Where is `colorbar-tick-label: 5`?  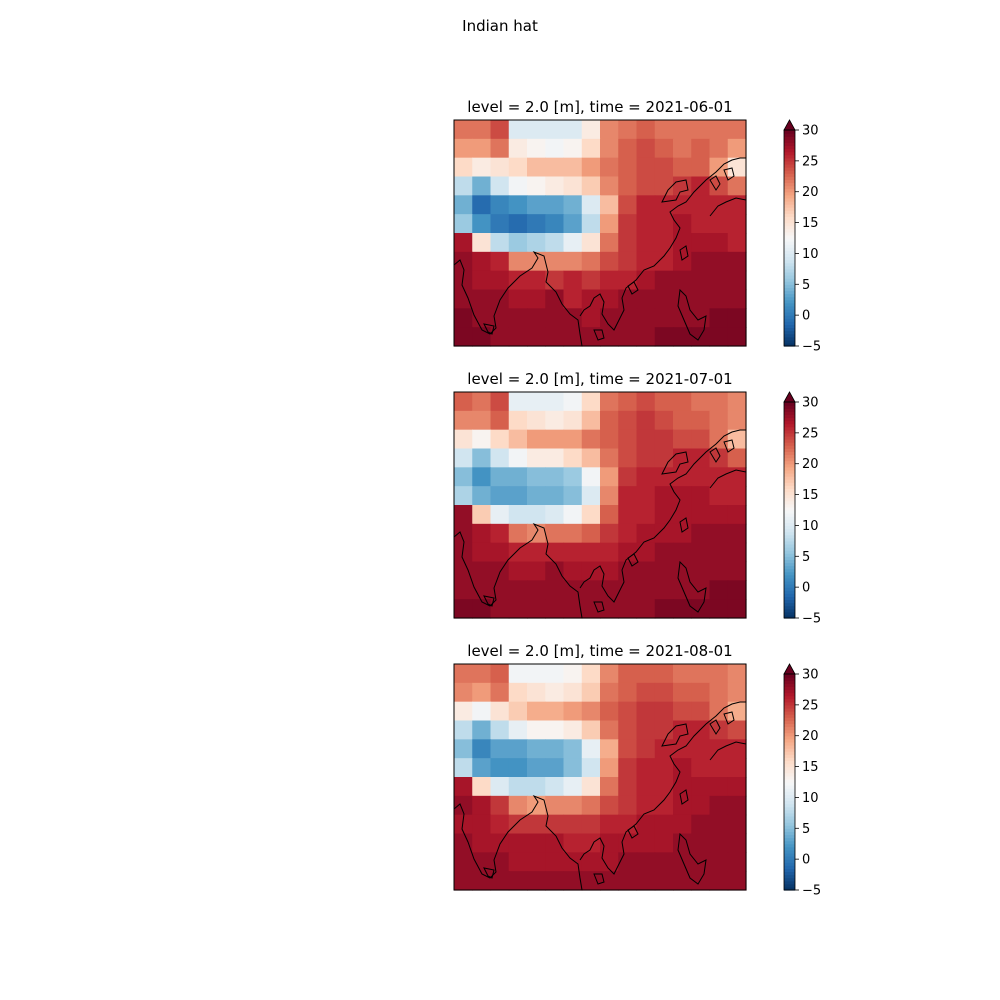
colorbar-tick-label: 5 is located at coordinates (806, 829).